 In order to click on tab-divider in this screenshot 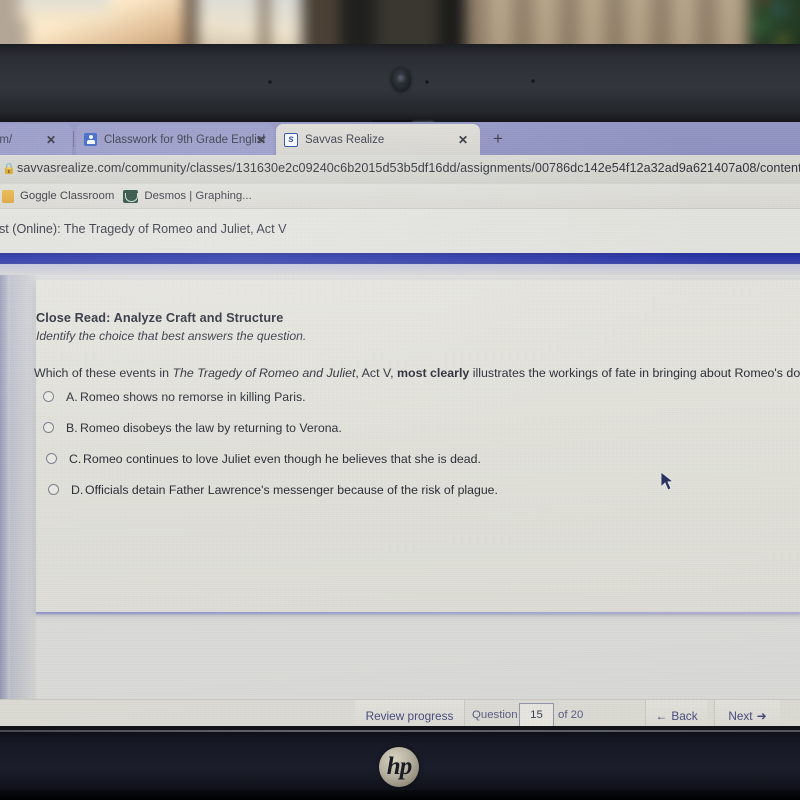, I will do `click(73, 139)`.